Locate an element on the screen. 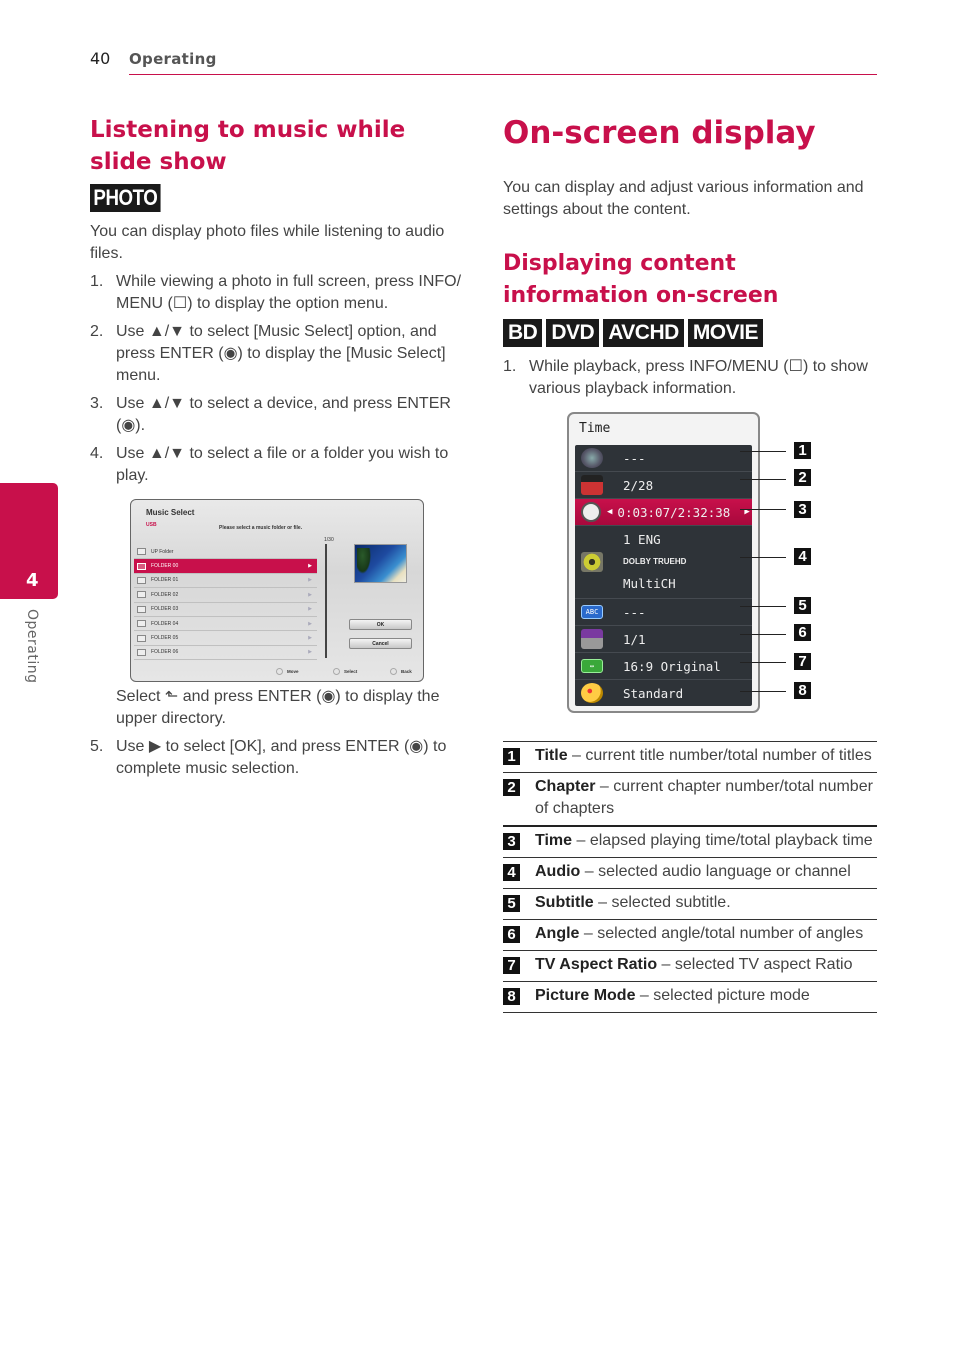 The image size is (954, 1354). legend-row: 5 Subtitle – selected subtitle. is located at coordinates (690, 903).